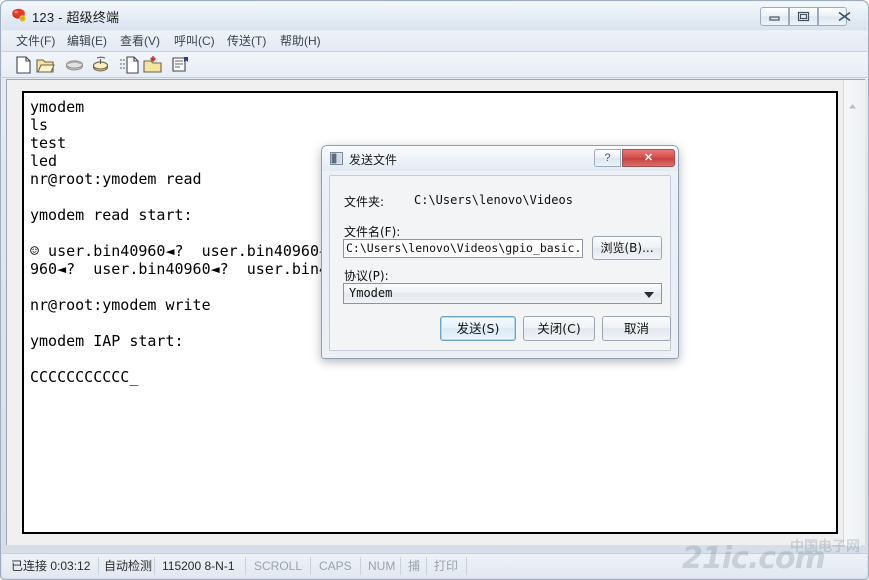 Image resolution: width=869 pixels, height=580 pixels. What do you see at coordinates (774, 16) in the screenshot?
I see `minimize-button` at bounding box center [774, 16].